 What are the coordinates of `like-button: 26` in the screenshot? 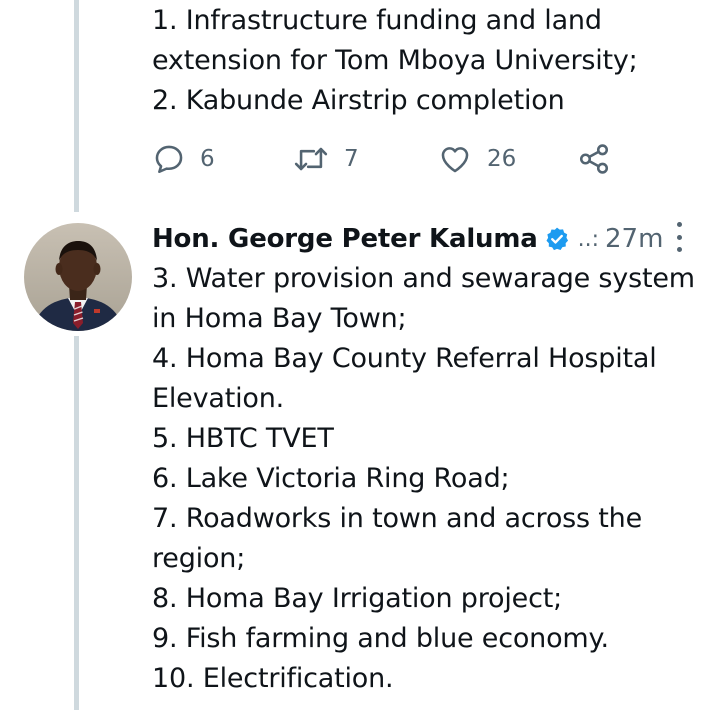 It's located at (476, 159).